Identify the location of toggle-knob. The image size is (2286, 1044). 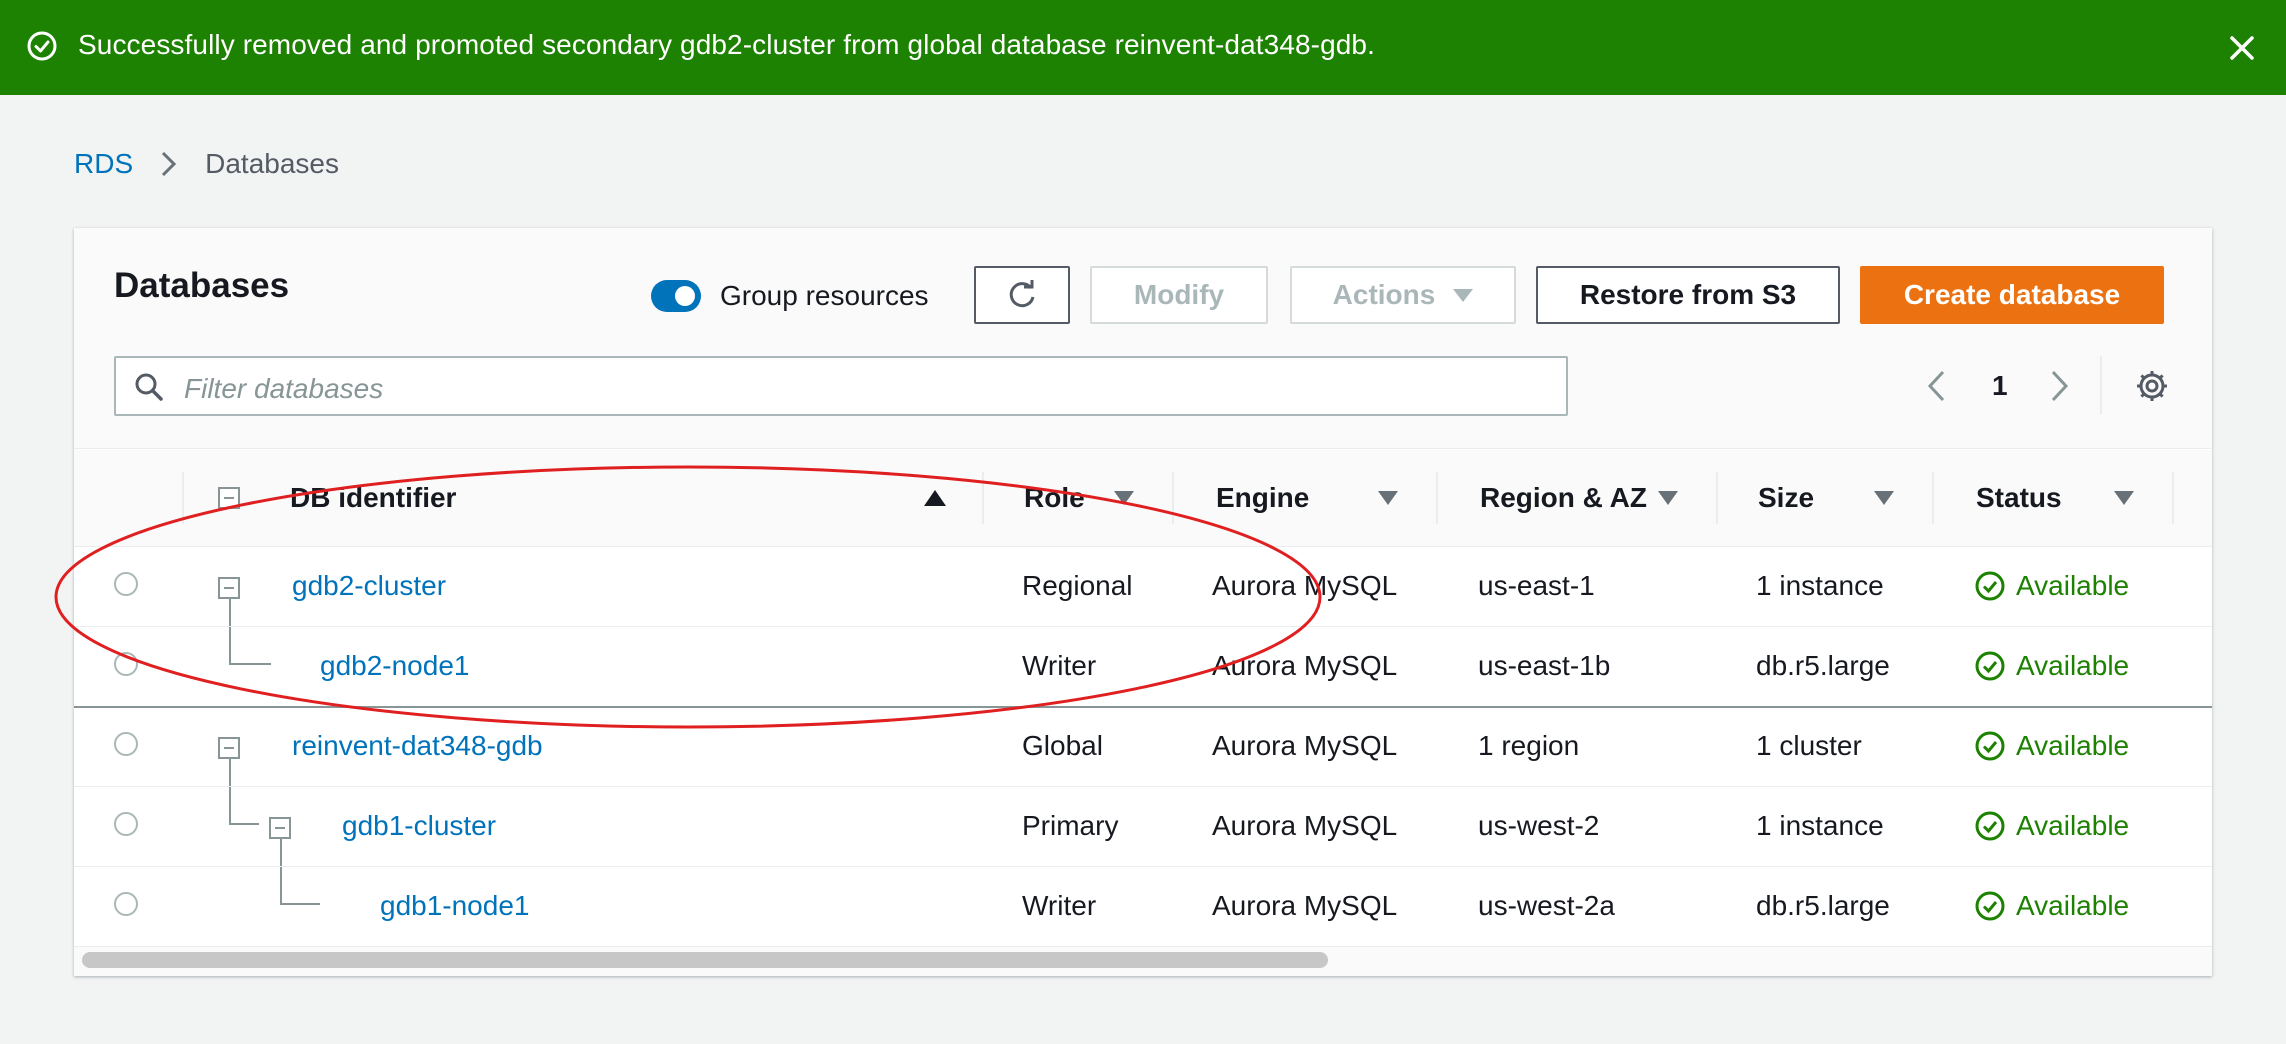
(685, 296).